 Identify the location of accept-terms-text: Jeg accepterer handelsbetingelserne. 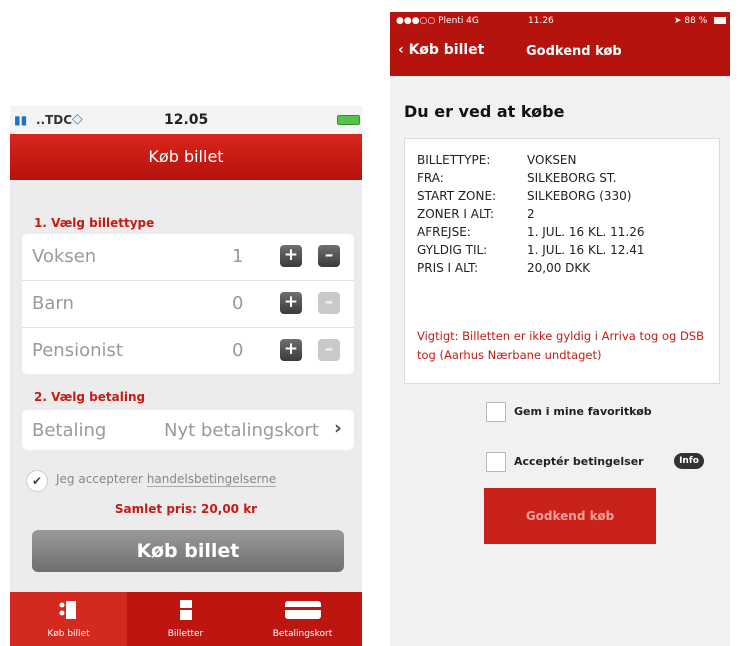
(166, 479).